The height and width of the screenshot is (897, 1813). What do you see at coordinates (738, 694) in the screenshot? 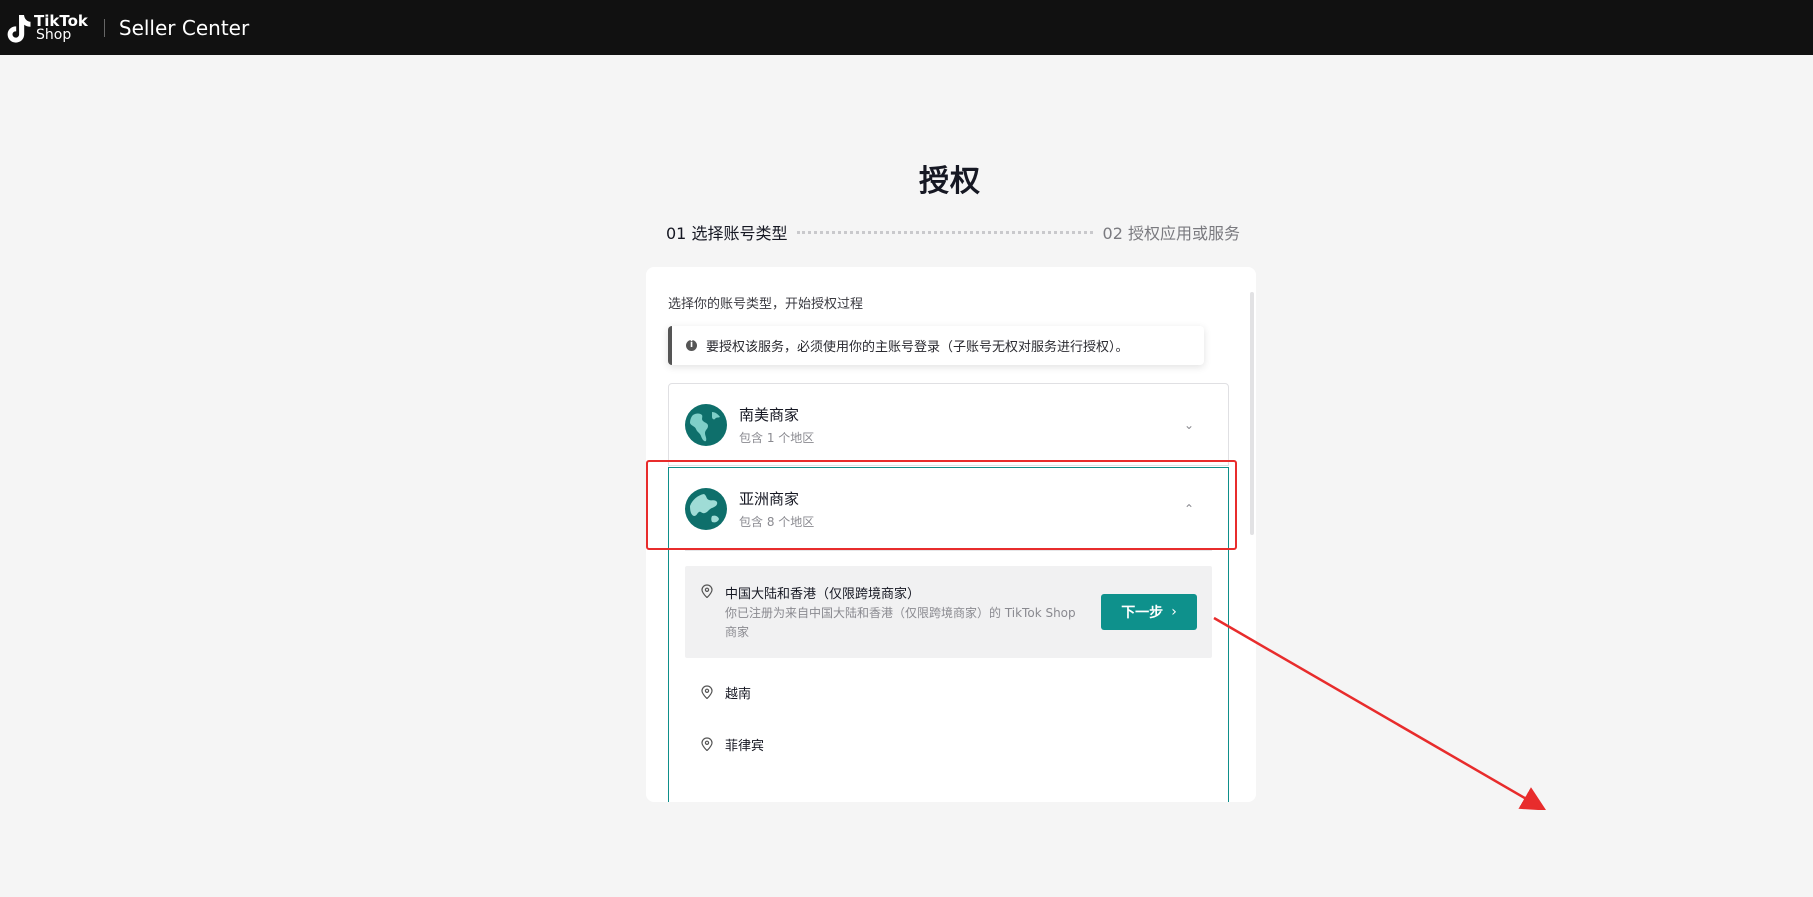
I see `sub-region-title: 越南` at bounding box center [738, 694].